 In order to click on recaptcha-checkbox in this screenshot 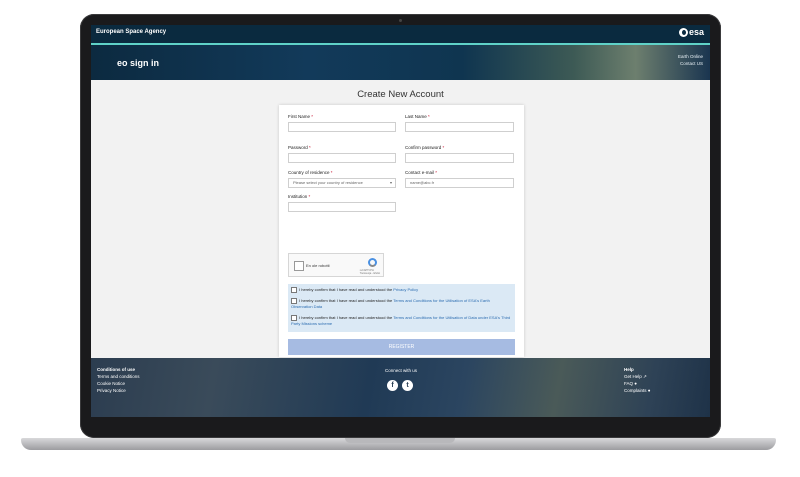, I will do `click(299, 266)`.